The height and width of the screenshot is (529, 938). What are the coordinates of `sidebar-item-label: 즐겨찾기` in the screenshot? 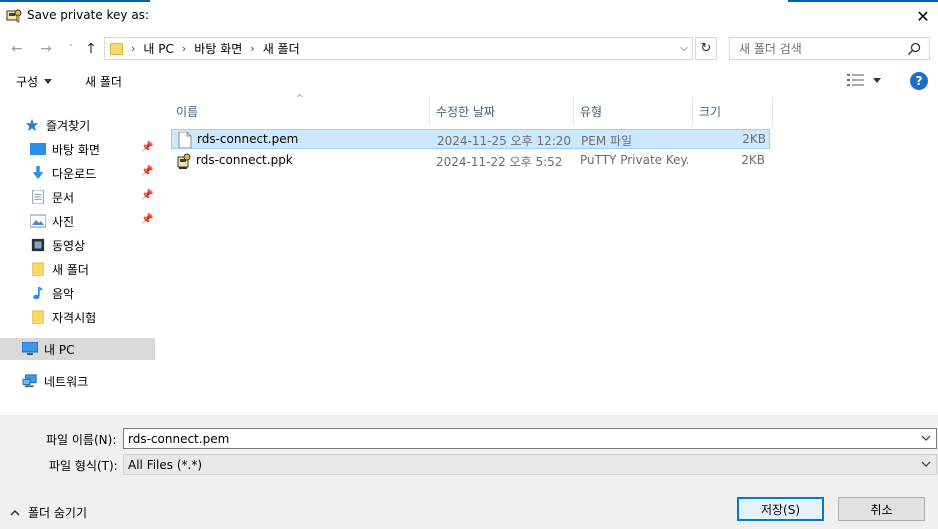 It's located at (68, 125).